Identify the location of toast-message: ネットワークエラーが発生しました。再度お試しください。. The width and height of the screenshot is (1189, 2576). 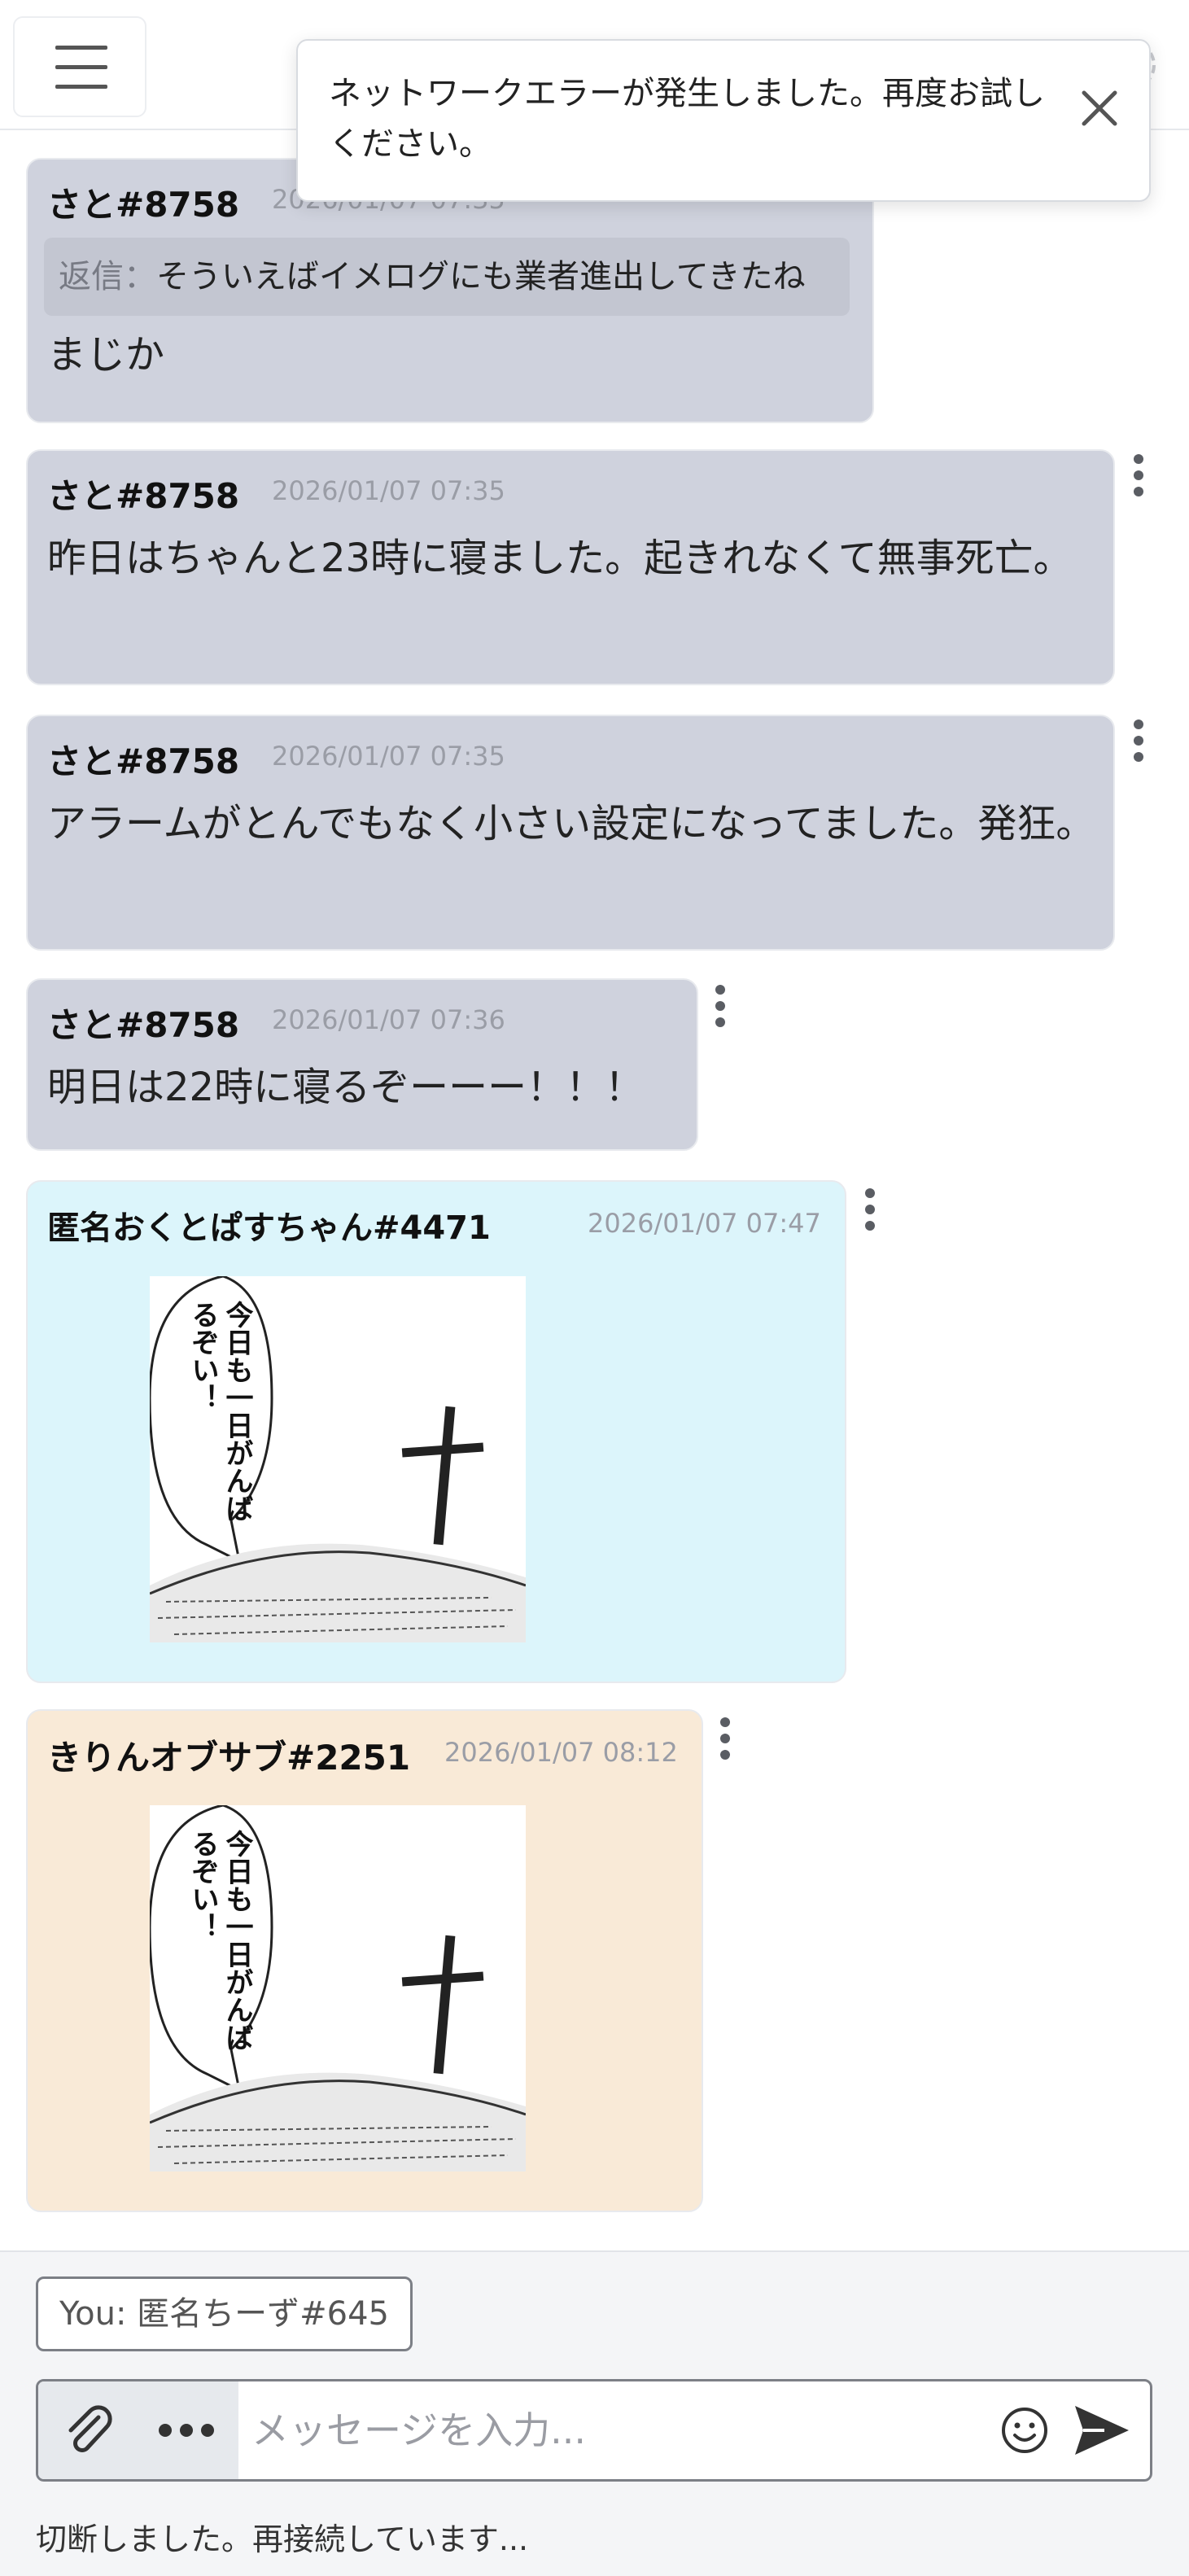
(687, 119).